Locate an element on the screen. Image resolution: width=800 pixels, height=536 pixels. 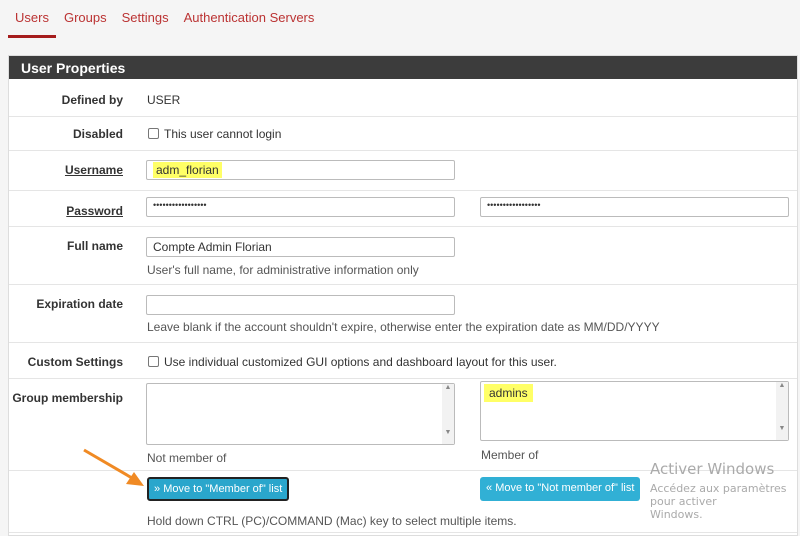
custom-settings-label: Custom Settings is located at coordinates (75, 362).